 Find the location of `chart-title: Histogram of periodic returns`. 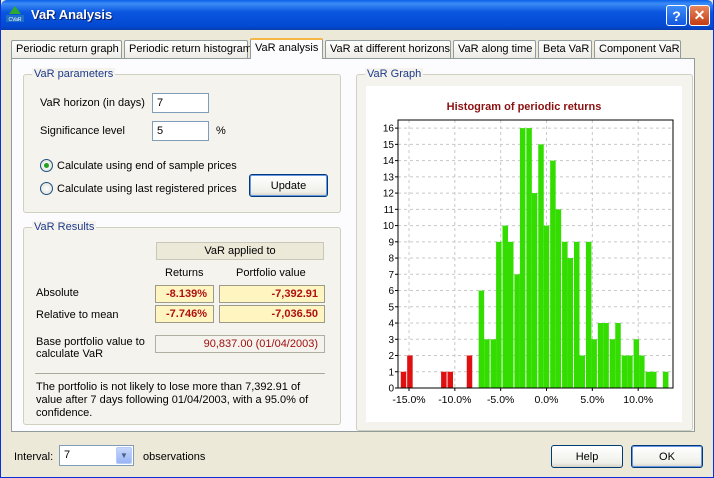

chart-title: Histogram of periodic returns is located at coordinates (524, 107).